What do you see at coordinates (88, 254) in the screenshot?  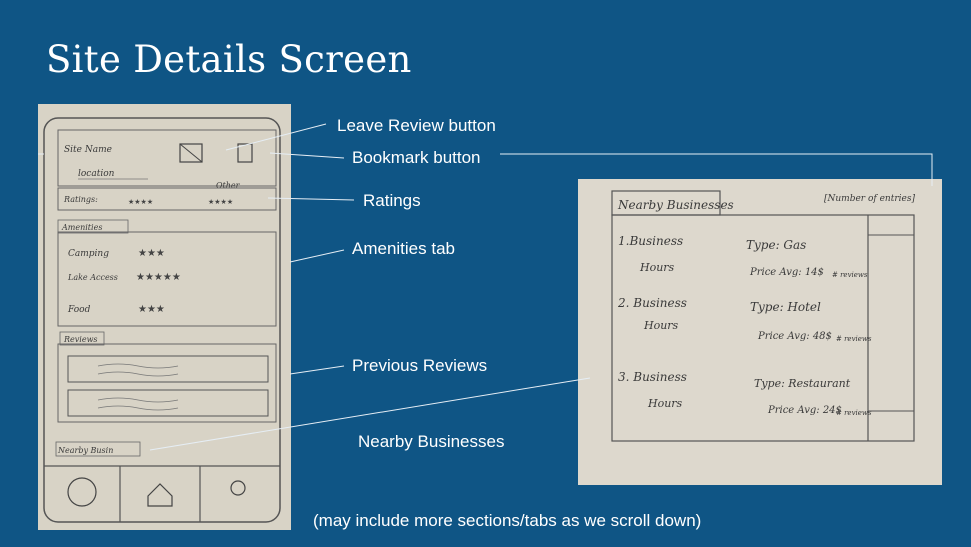 I see `sketch-amenity-1: Camping` at bounding box center [88, 254].